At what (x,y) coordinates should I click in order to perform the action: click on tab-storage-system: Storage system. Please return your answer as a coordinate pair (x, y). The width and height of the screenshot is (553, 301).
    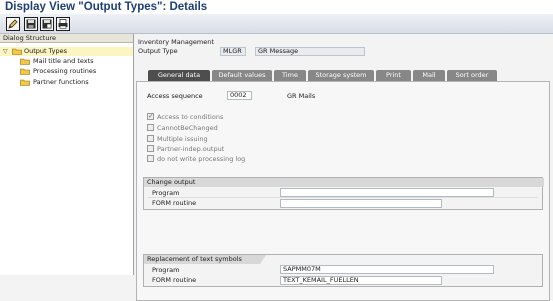
    Looking at the image, I should click on (341, 75).